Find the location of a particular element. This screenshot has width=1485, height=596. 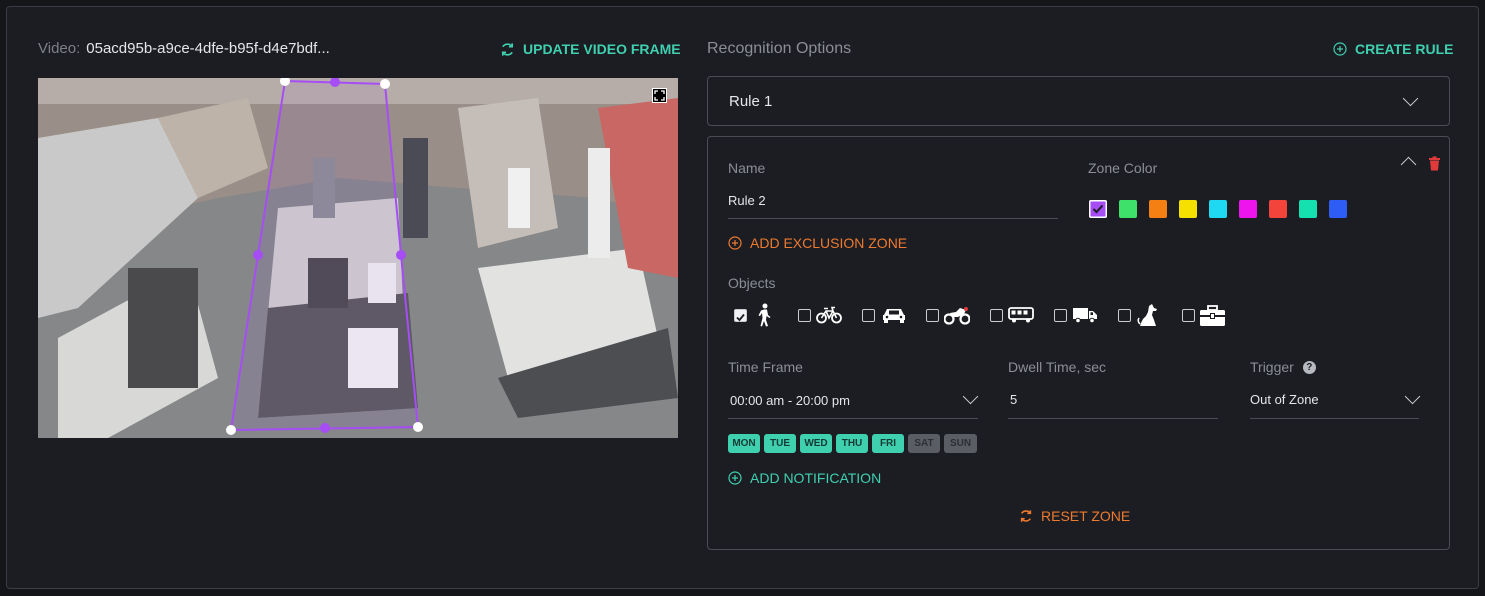

zone-color-label: Zone Color is located at coordinates (1123, 168).